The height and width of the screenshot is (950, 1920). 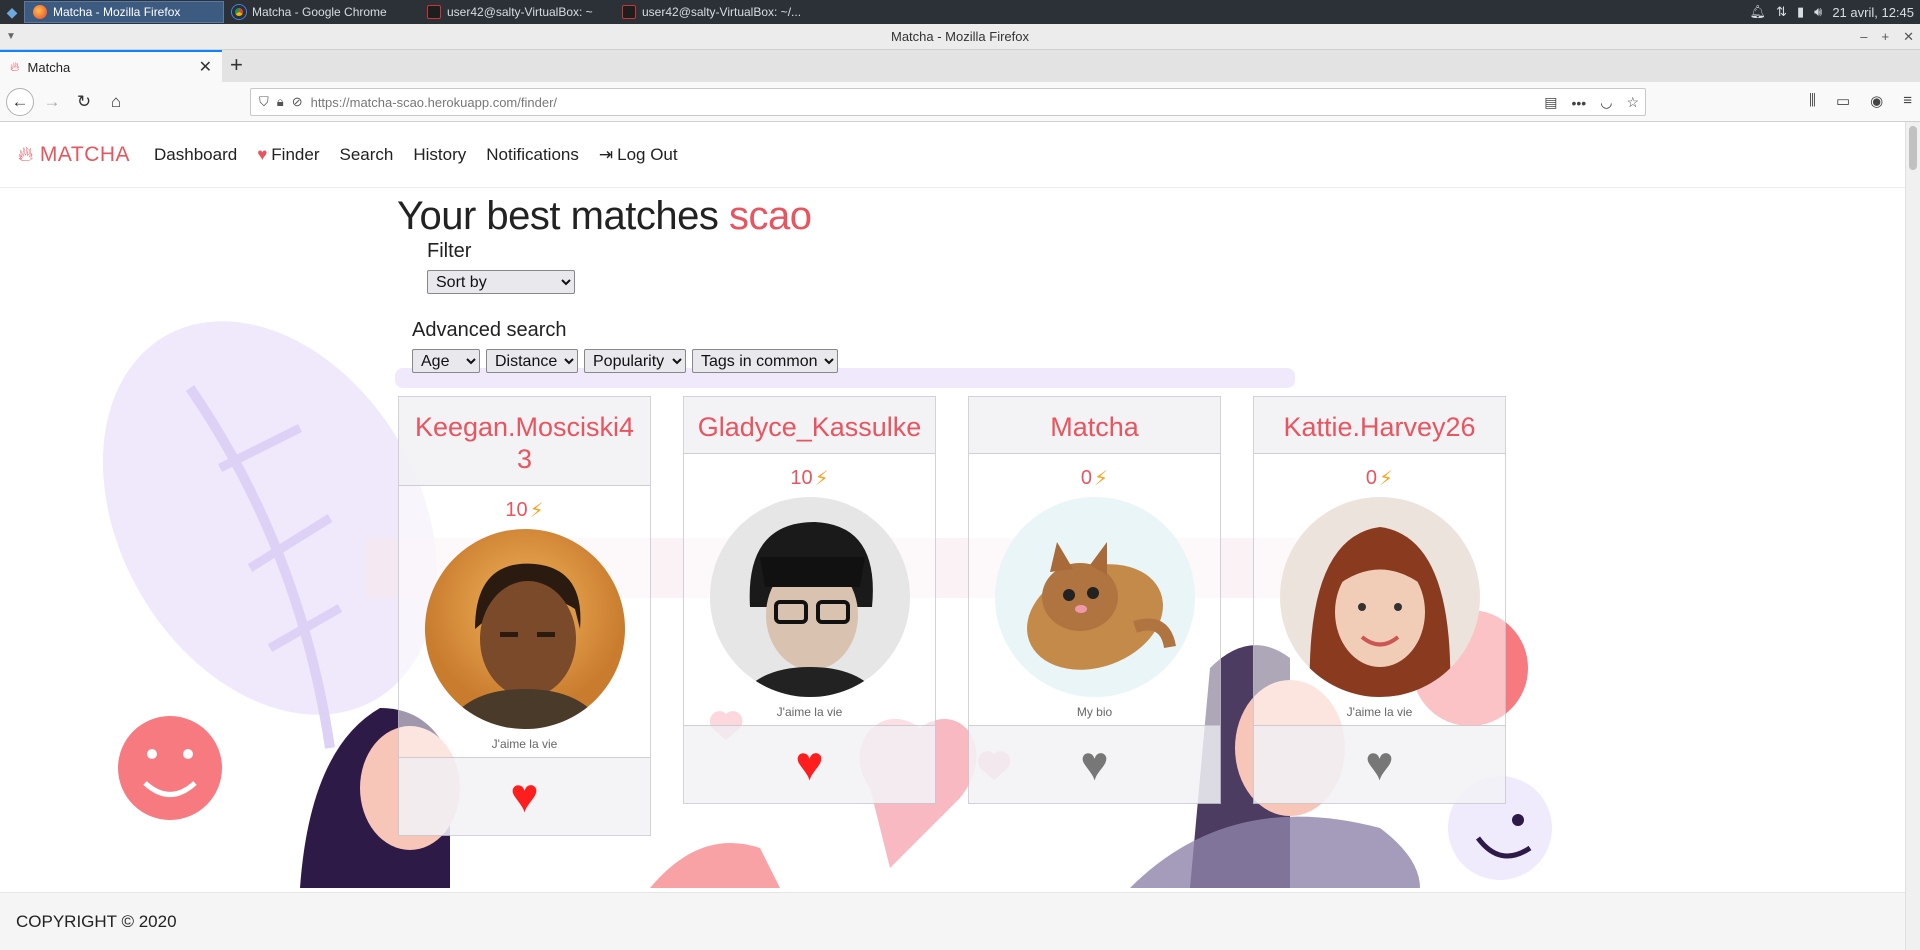 I want to click on forward-button: →, so click(x=52, y=102).